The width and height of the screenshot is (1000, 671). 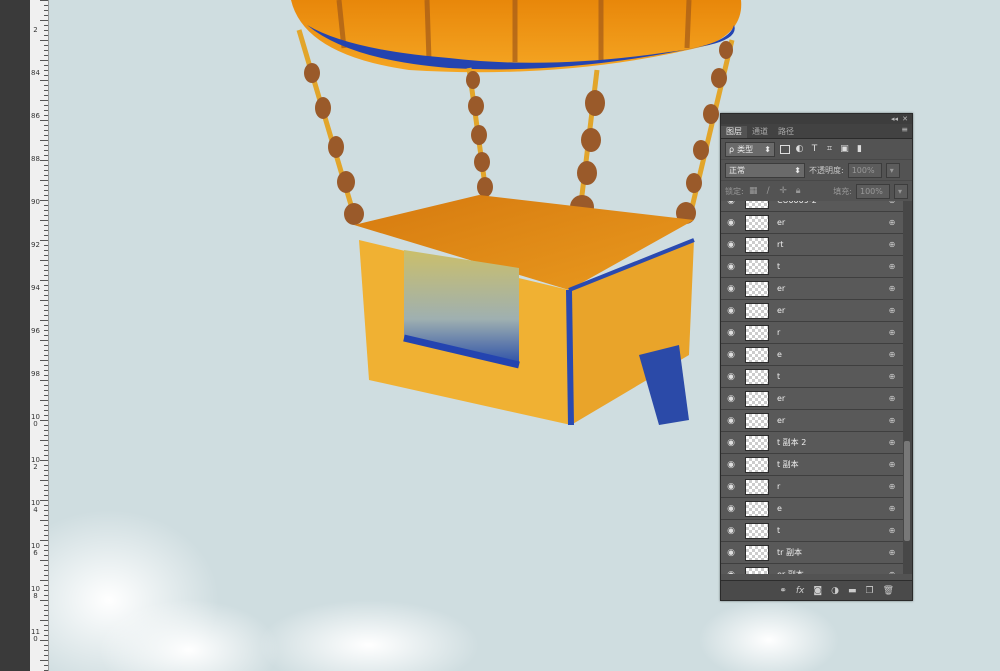 I want to click on layers-scrollbar, so click(x=907, y=387).